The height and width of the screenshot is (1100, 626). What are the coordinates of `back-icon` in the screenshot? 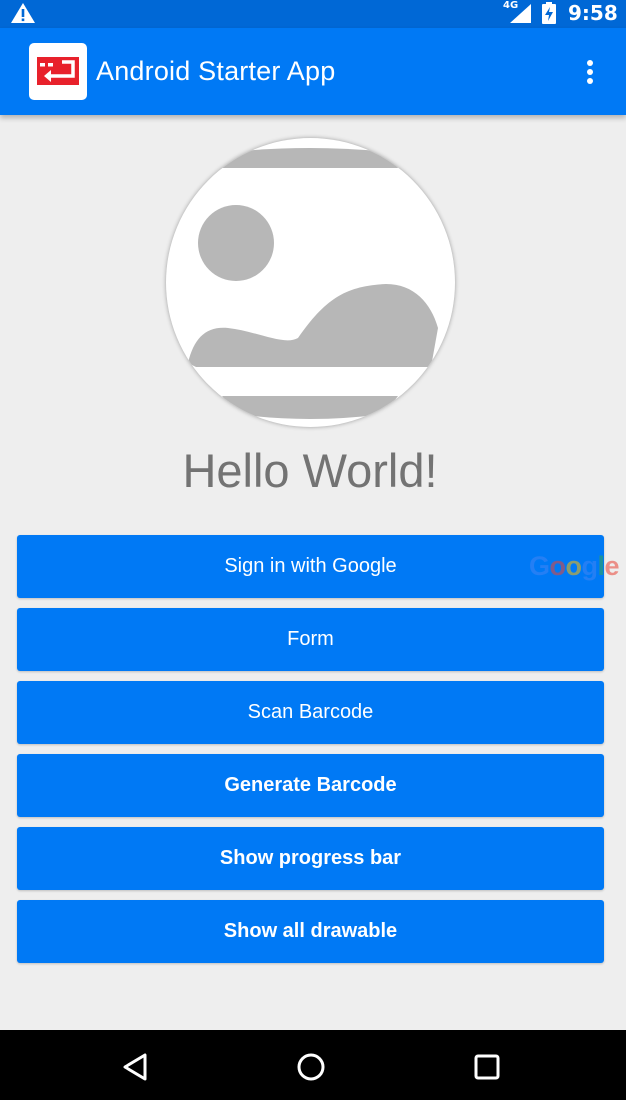 It's located at (135, 1067).